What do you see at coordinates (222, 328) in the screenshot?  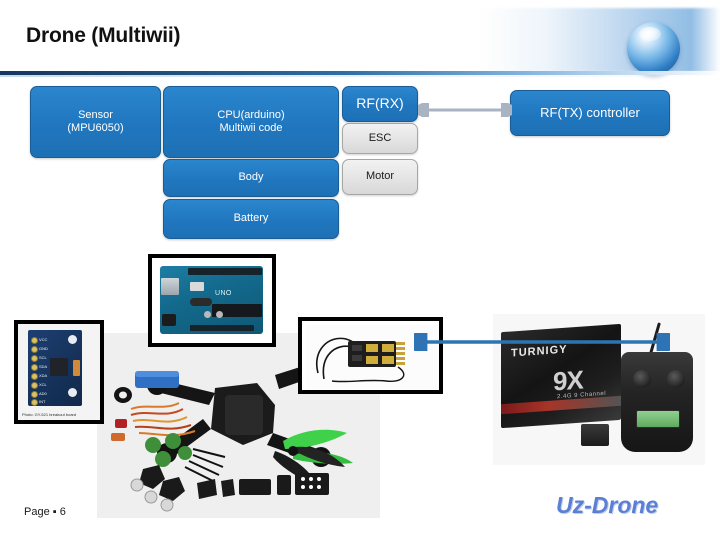 I see `arduino-analog-header` at bounding box center [222, 328].